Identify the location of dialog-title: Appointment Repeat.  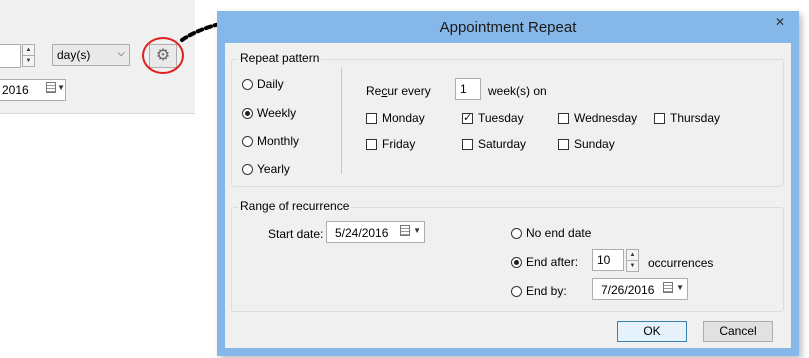
(508, 27).